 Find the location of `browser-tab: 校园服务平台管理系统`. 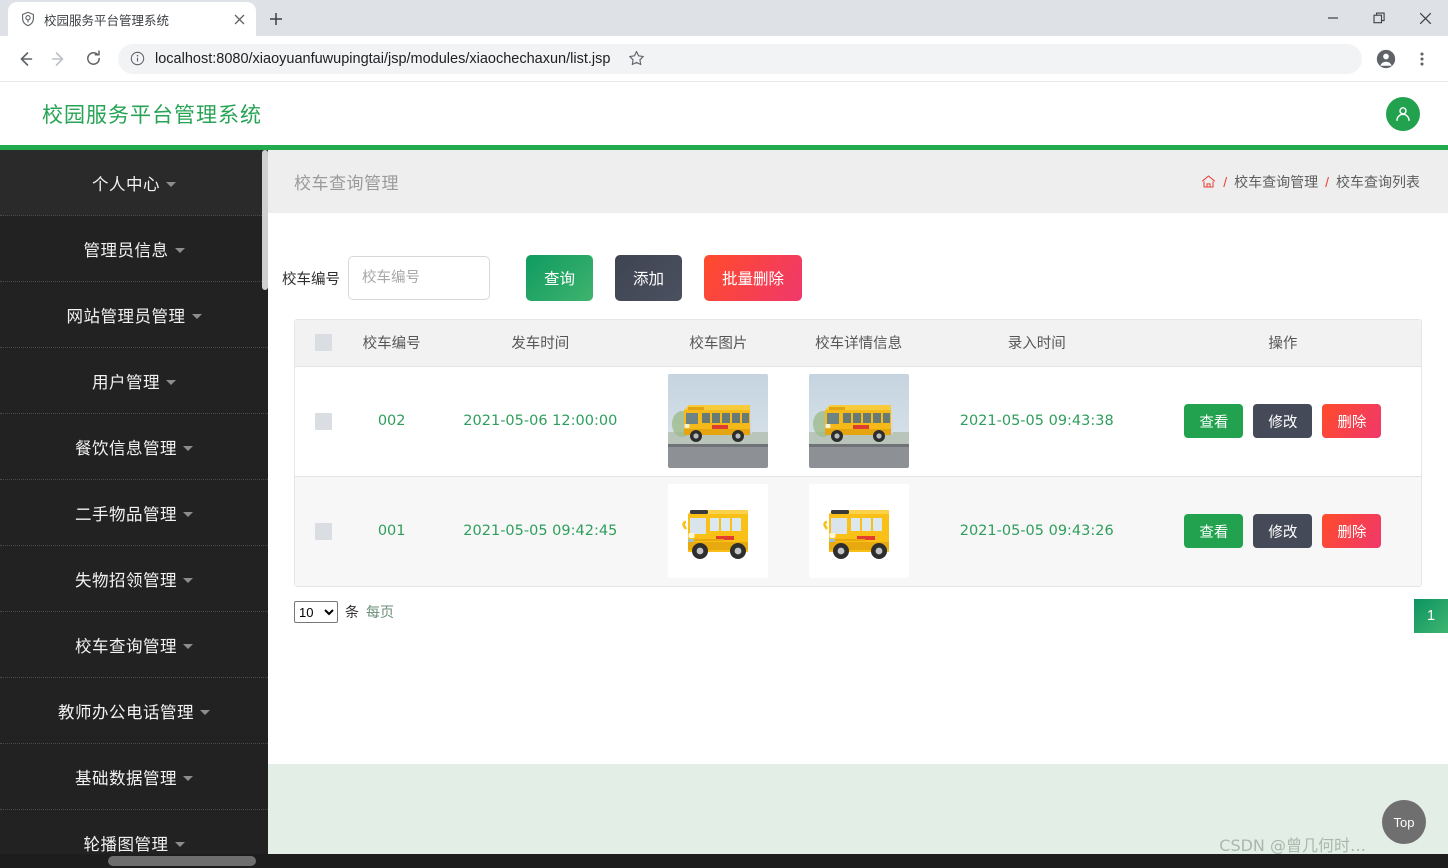

browser-tab: 校园服务平台管理系统 is located at coordinates (132, 19).